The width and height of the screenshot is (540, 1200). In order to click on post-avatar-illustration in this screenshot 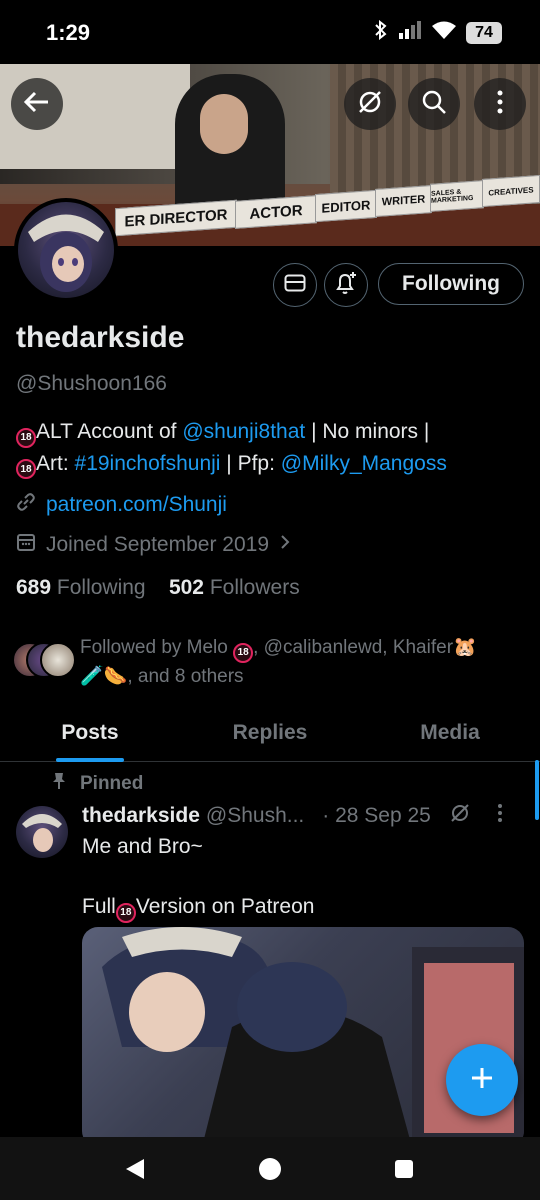, I will do `click(42, 833)`.